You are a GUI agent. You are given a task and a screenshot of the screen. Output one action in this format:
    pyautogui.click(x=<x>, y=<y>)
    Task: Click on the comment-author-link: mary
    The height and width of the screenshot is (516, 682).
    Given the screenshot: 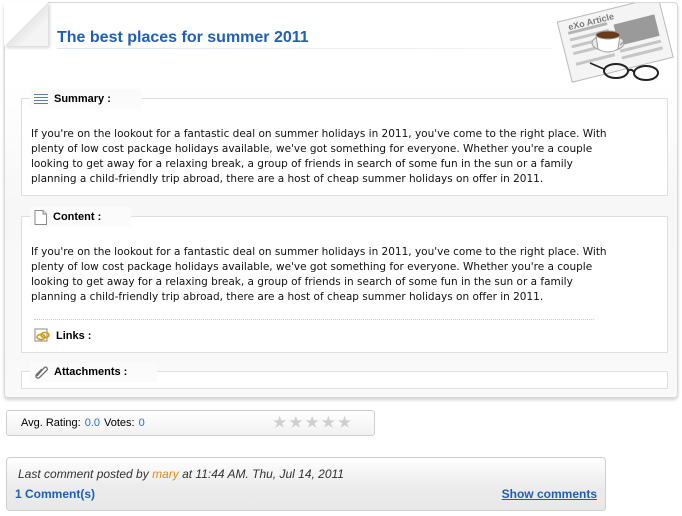 What is the action you would take?
    pyautogui.click(x=165, y=474)
    